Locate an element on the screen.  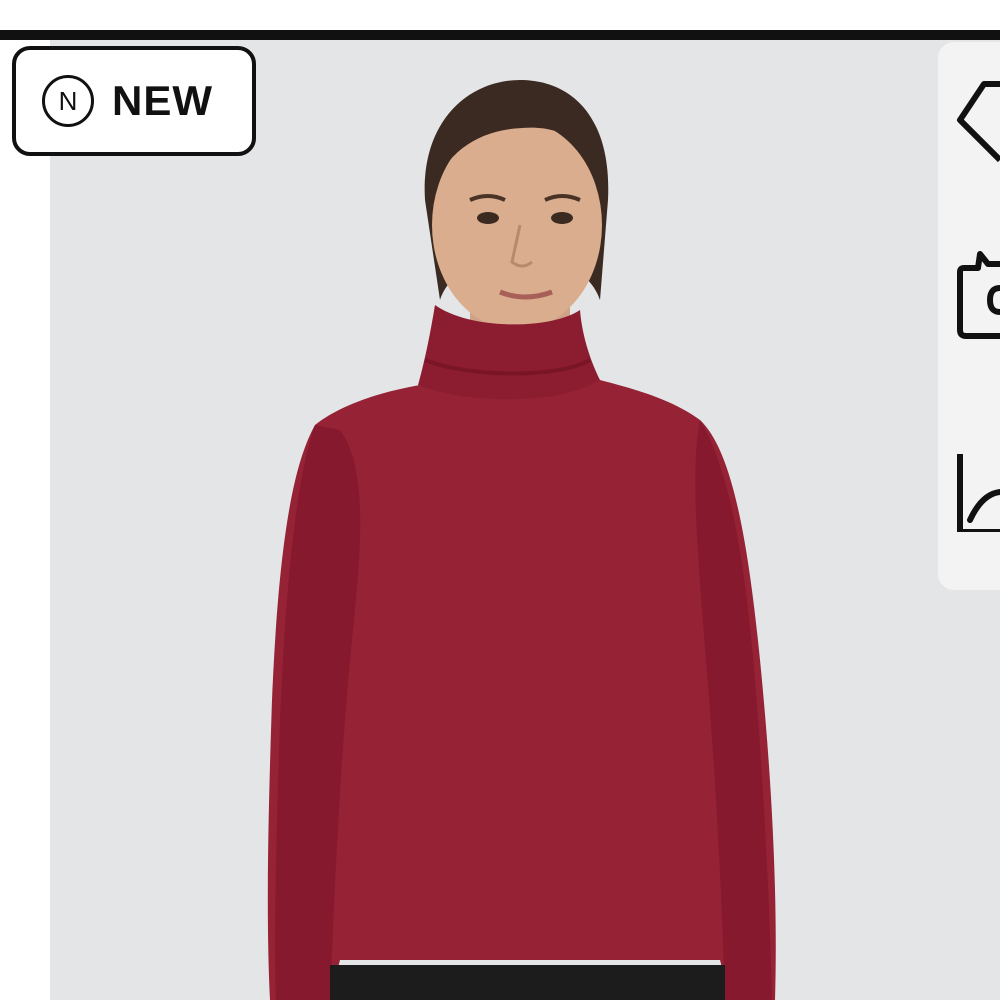
top-divider is located at coordinates (500, 35).